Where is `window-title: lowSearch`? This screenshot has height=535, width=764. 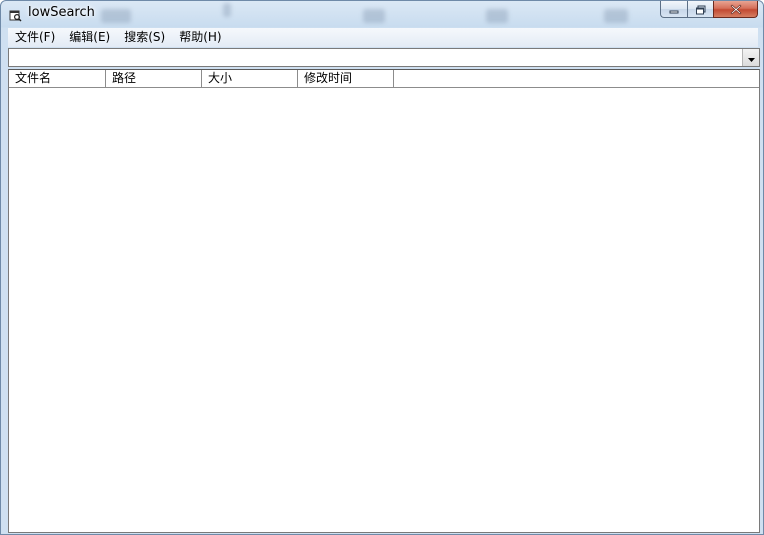
window-title: lowSearch is located at coordinates (61, 12).